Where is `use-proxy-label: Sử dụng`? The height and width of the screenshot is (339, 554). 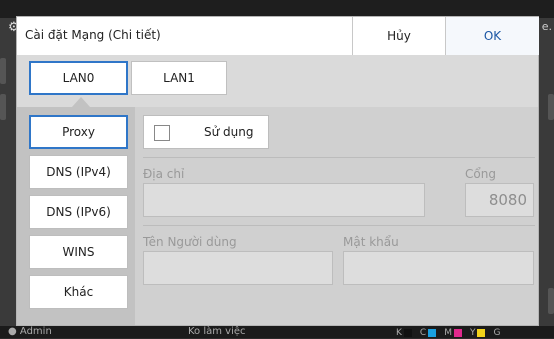
use-proxy-label: Sử dụng is located at coordinates (229, 132).